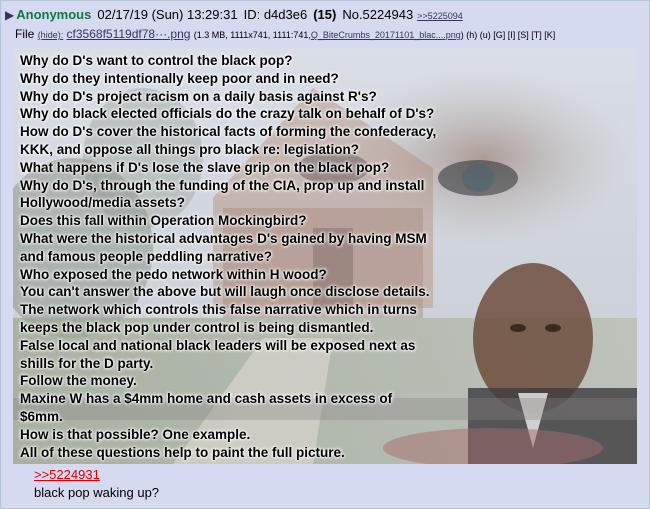 Image resolution: width=650 pixels, height=509 pixels. I want to click on caption-line: Hollywood/media assets?, so click(103, 203).